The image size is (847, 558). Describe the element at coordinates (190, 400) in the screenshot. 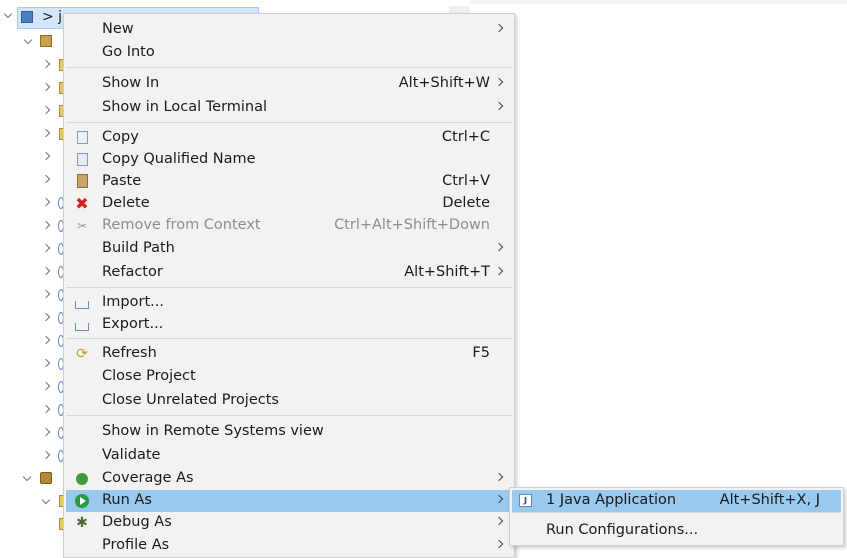

I see `menu-item-label: Close Unrelated Projects` at that location.